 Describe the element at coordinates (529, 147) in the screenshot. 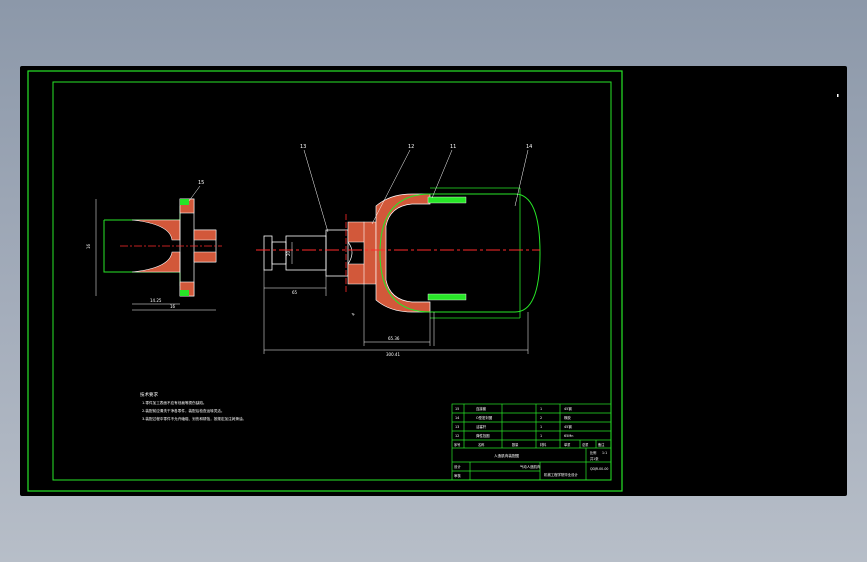

I see `part-label-14: 14` at that location.